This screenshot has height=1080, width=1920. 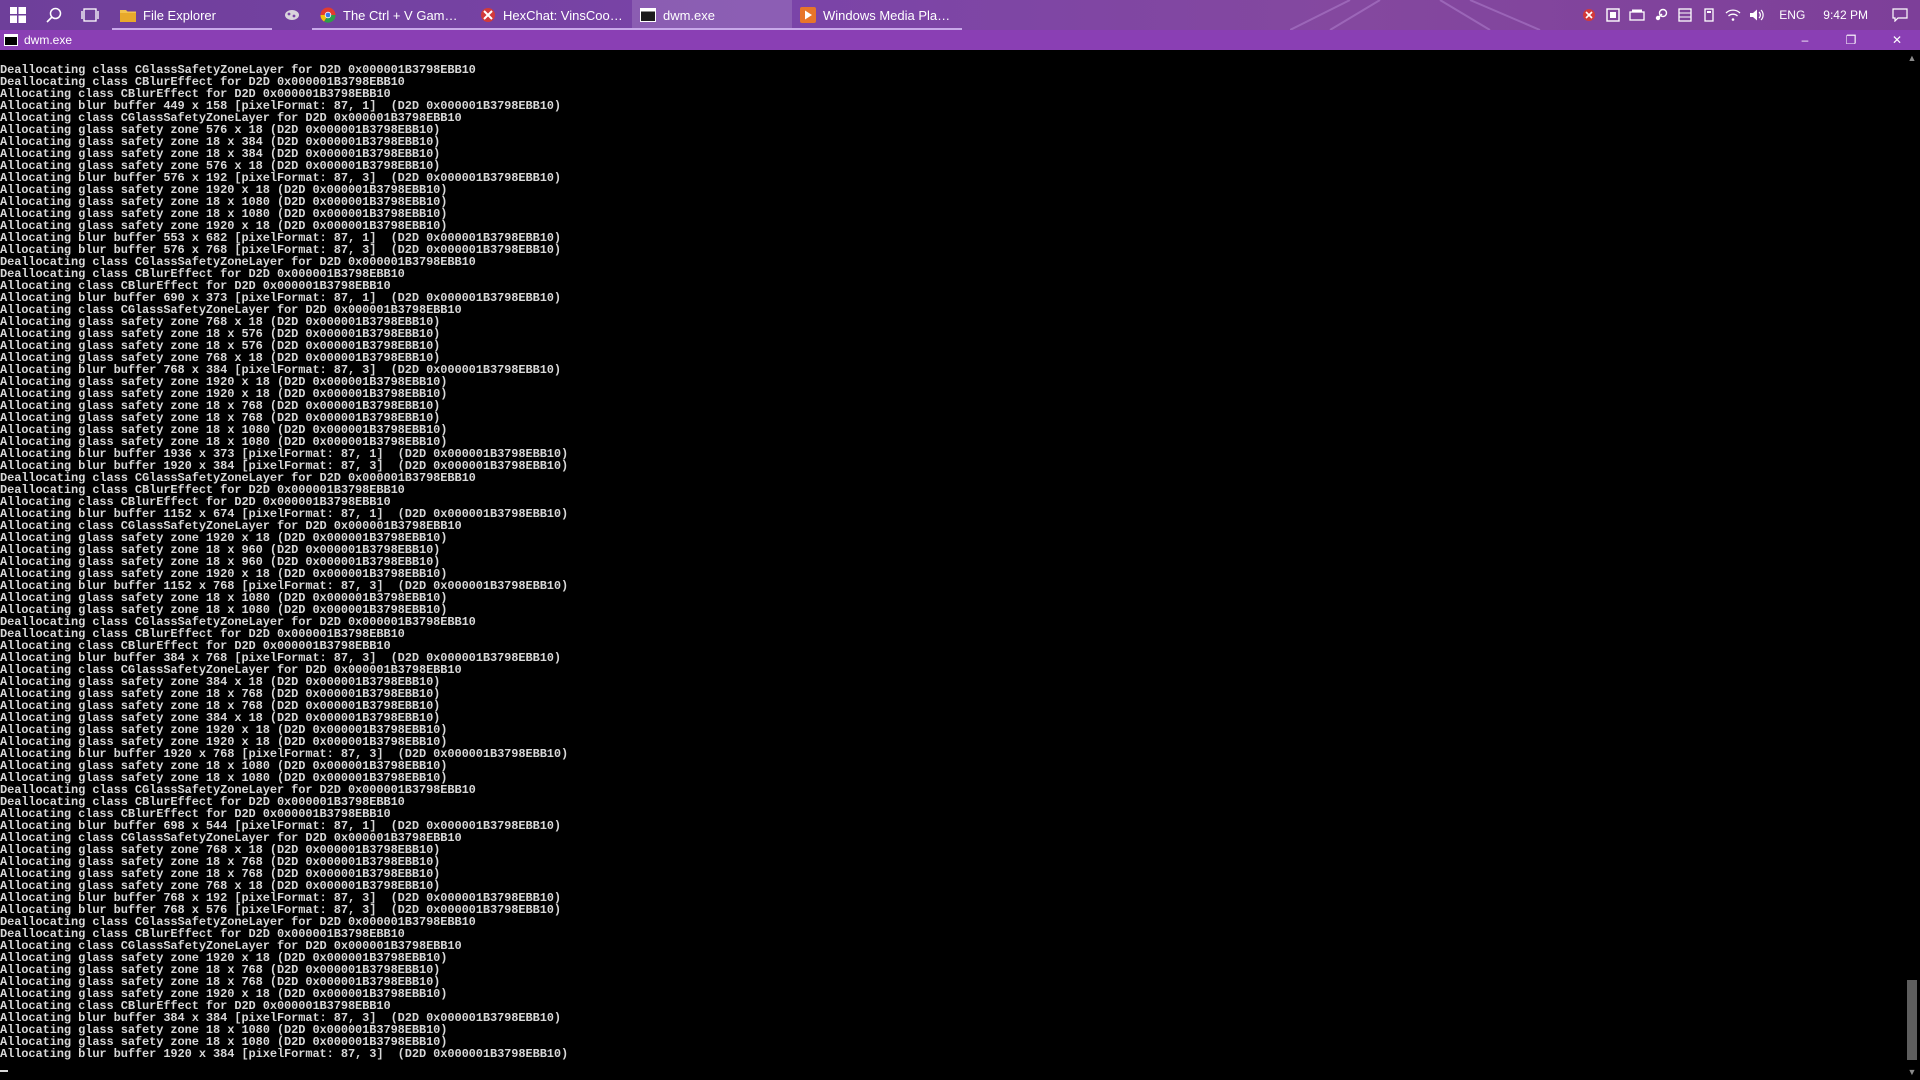 I want to click on clock: 9:42 PM, so click(x=1847, y=15).